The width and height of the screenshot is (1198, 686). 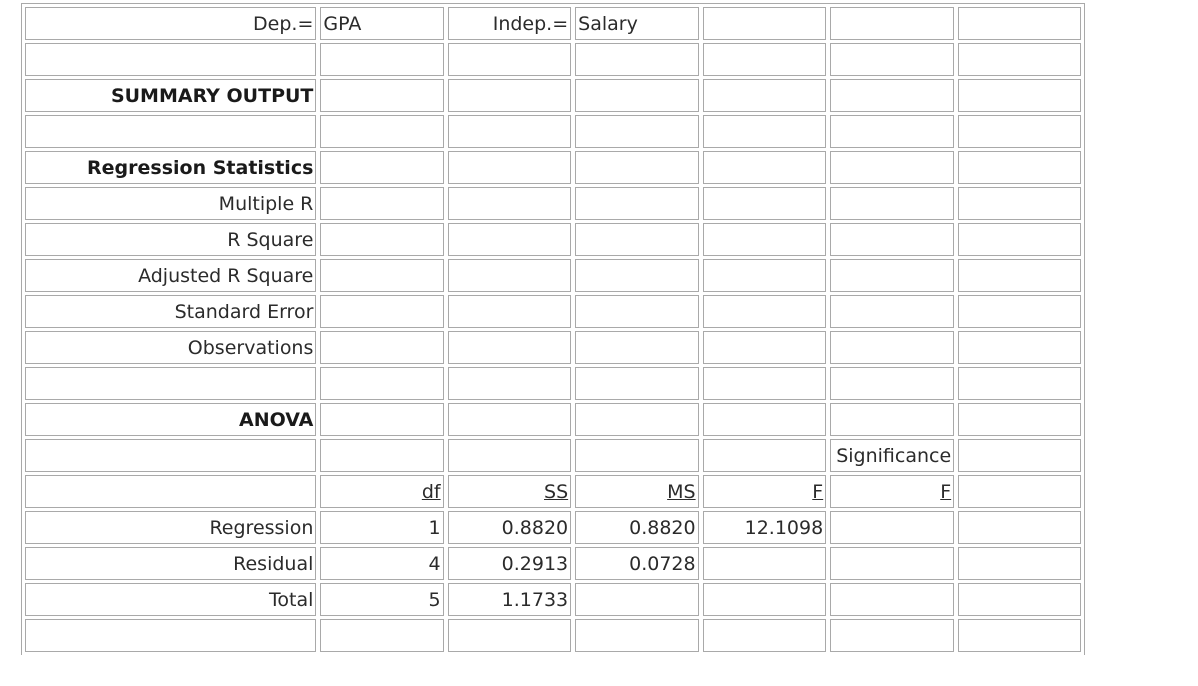 What do you see at coordinates (382, 527) in the screenshot?
I see `regression-df: 1` at bounding box center [382, 527].